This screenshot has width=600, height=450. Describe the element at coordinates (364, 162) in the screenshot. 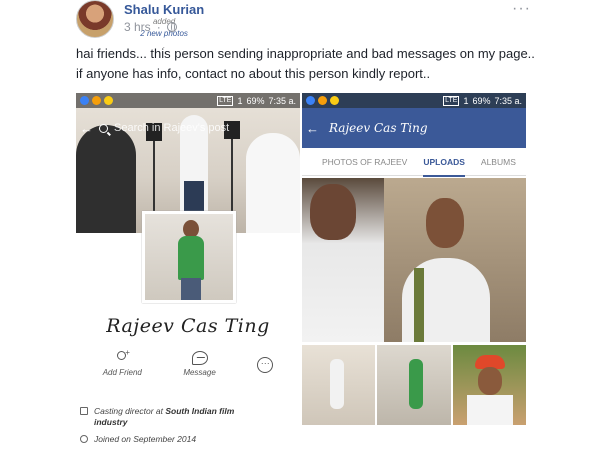

I see `tab-photos-of: PHOTOS OF RAJEEV` at that location.